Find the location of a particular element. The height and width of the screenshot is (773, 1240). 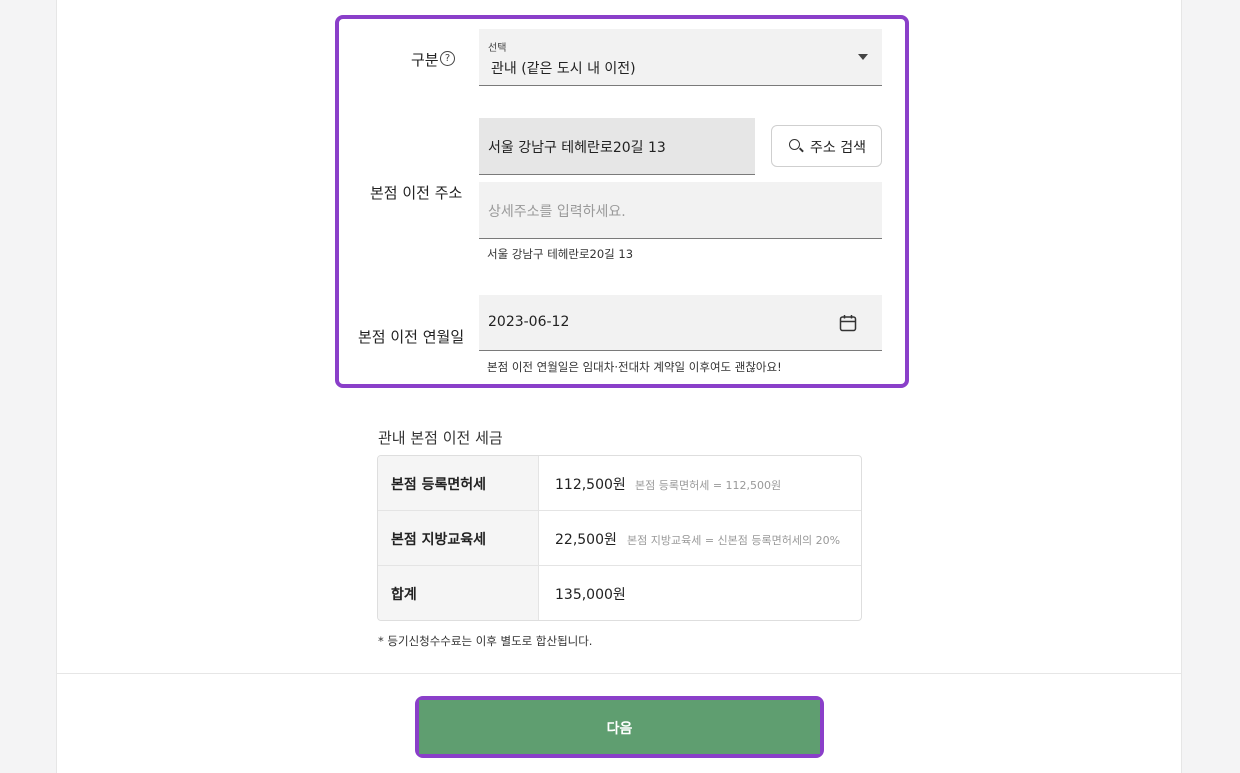

category-select: 선택 관내 (같은 도시 내 이전) is located at coordinates (680, 57).